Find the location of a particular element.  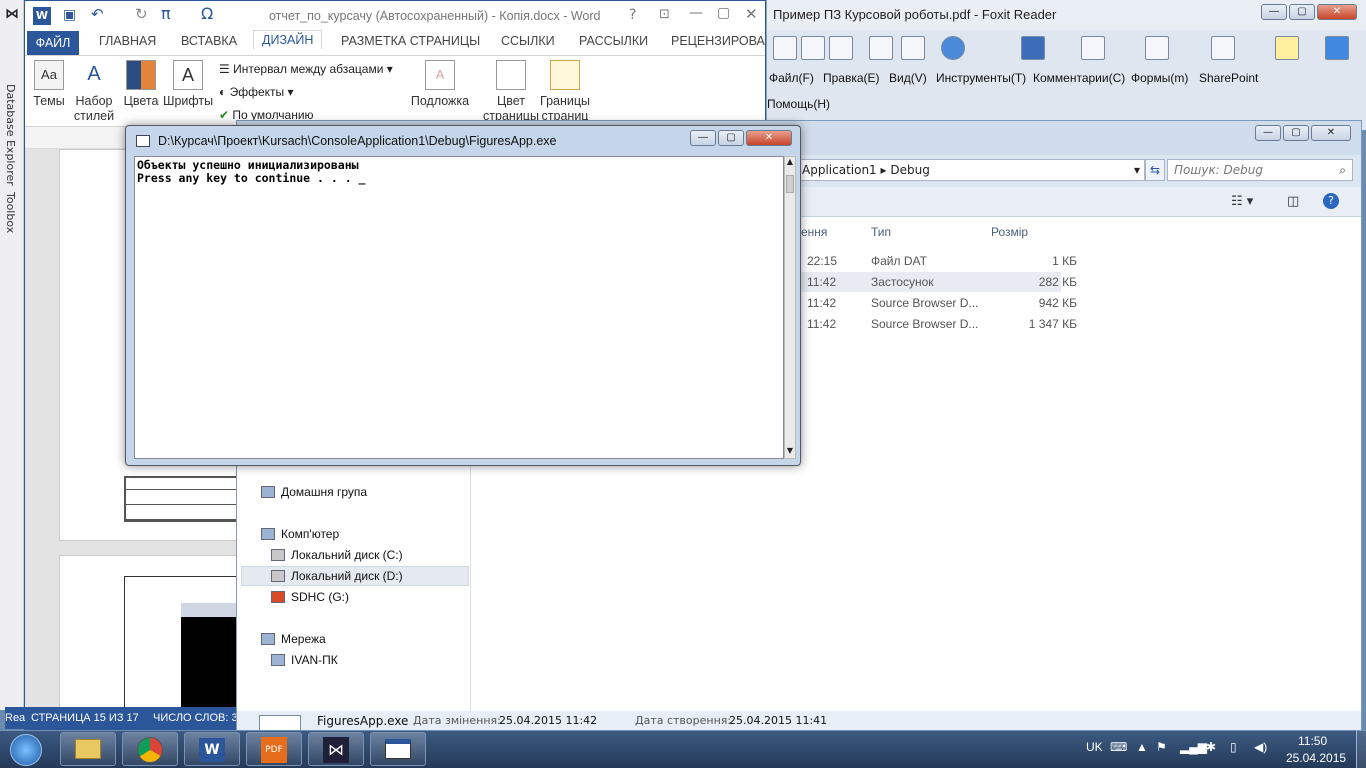

foxit-maximize-button: ▢ is located at coordinates (1302, 12).